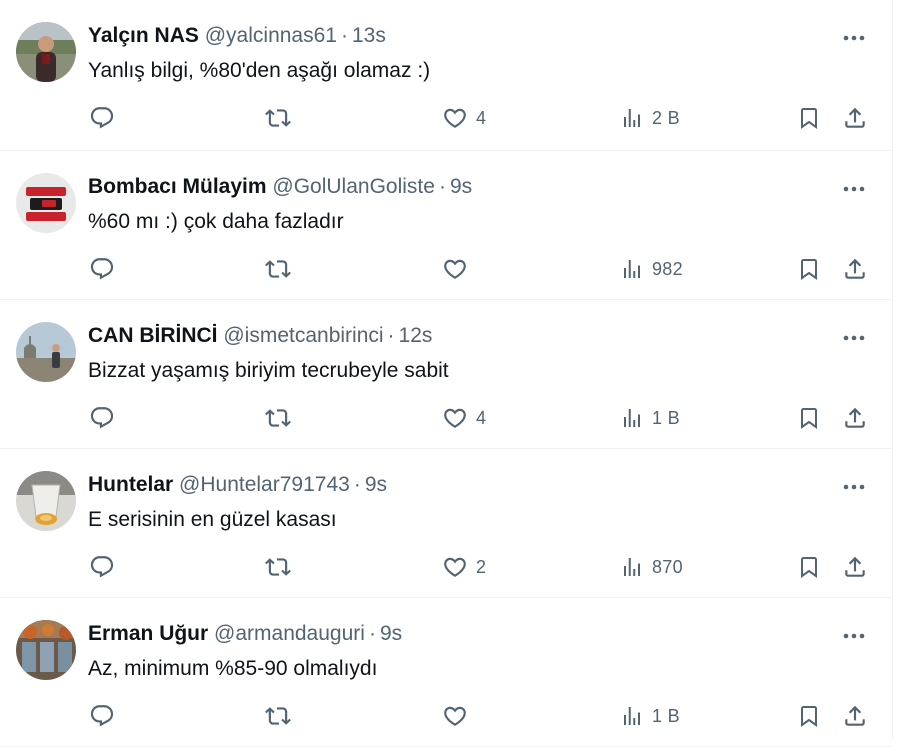  I want to click on views-button: 870, so click(651, 567).